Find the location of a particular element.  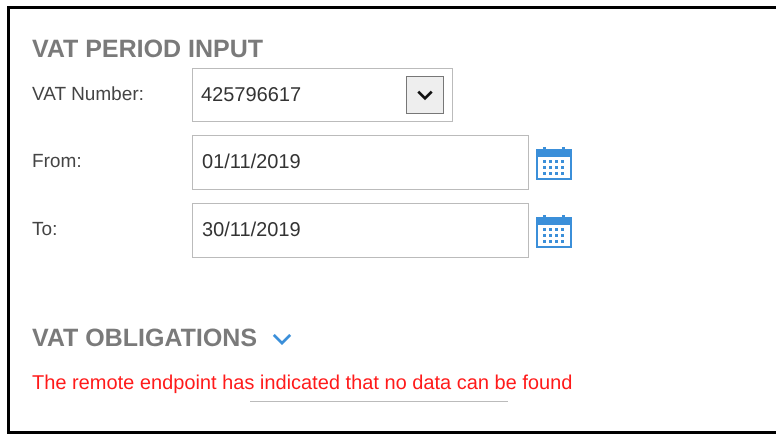

collapse-toggle is located at coordinates (282, 339).